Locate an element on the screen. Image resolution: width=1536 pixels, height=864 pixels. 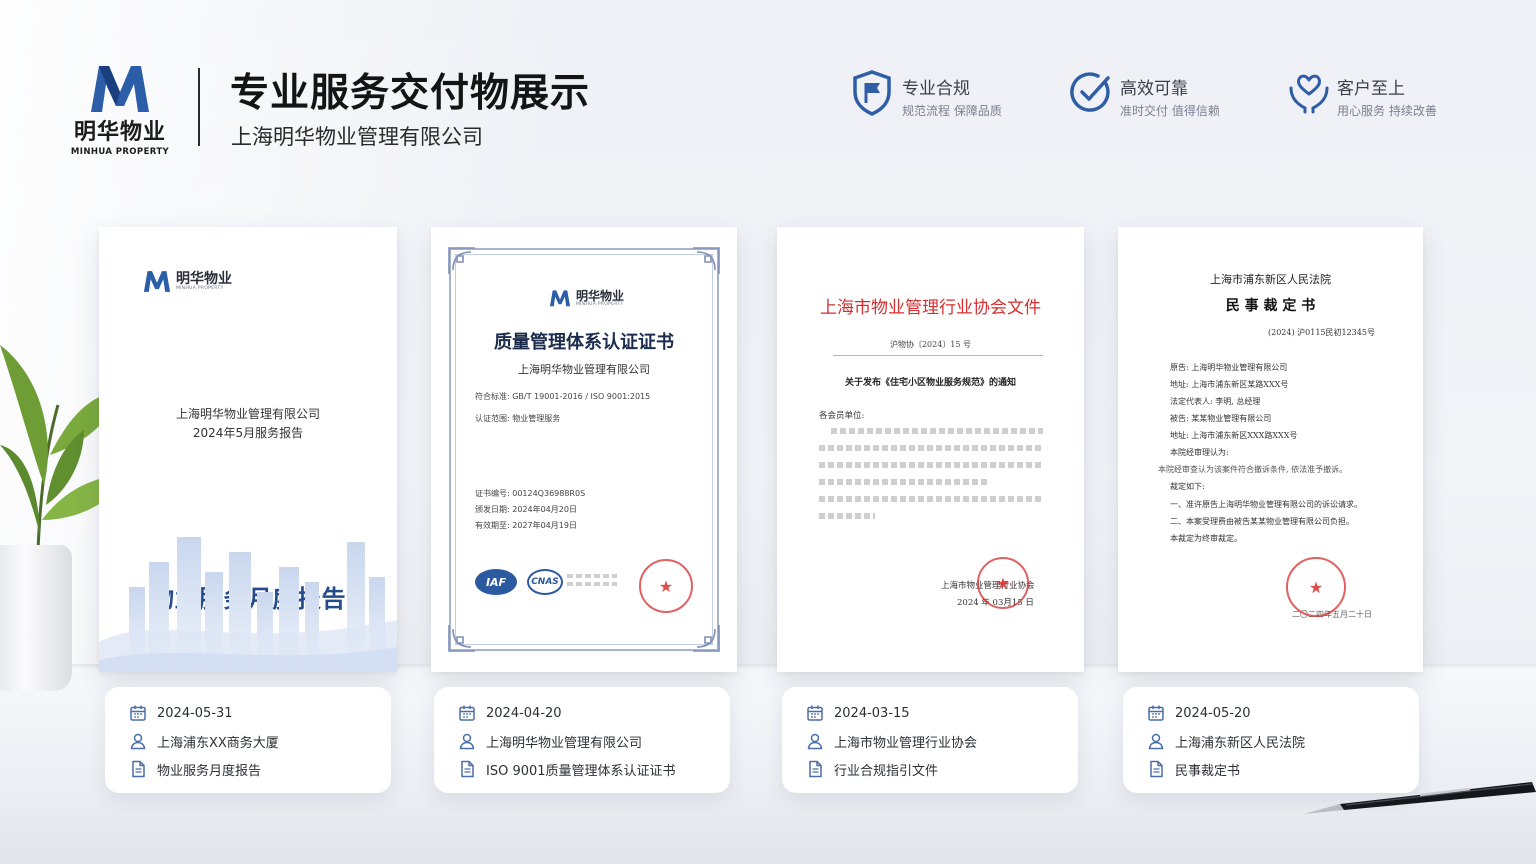
info-party: 上海浦东新区人民法院 is located at coordinates (1240, 743).